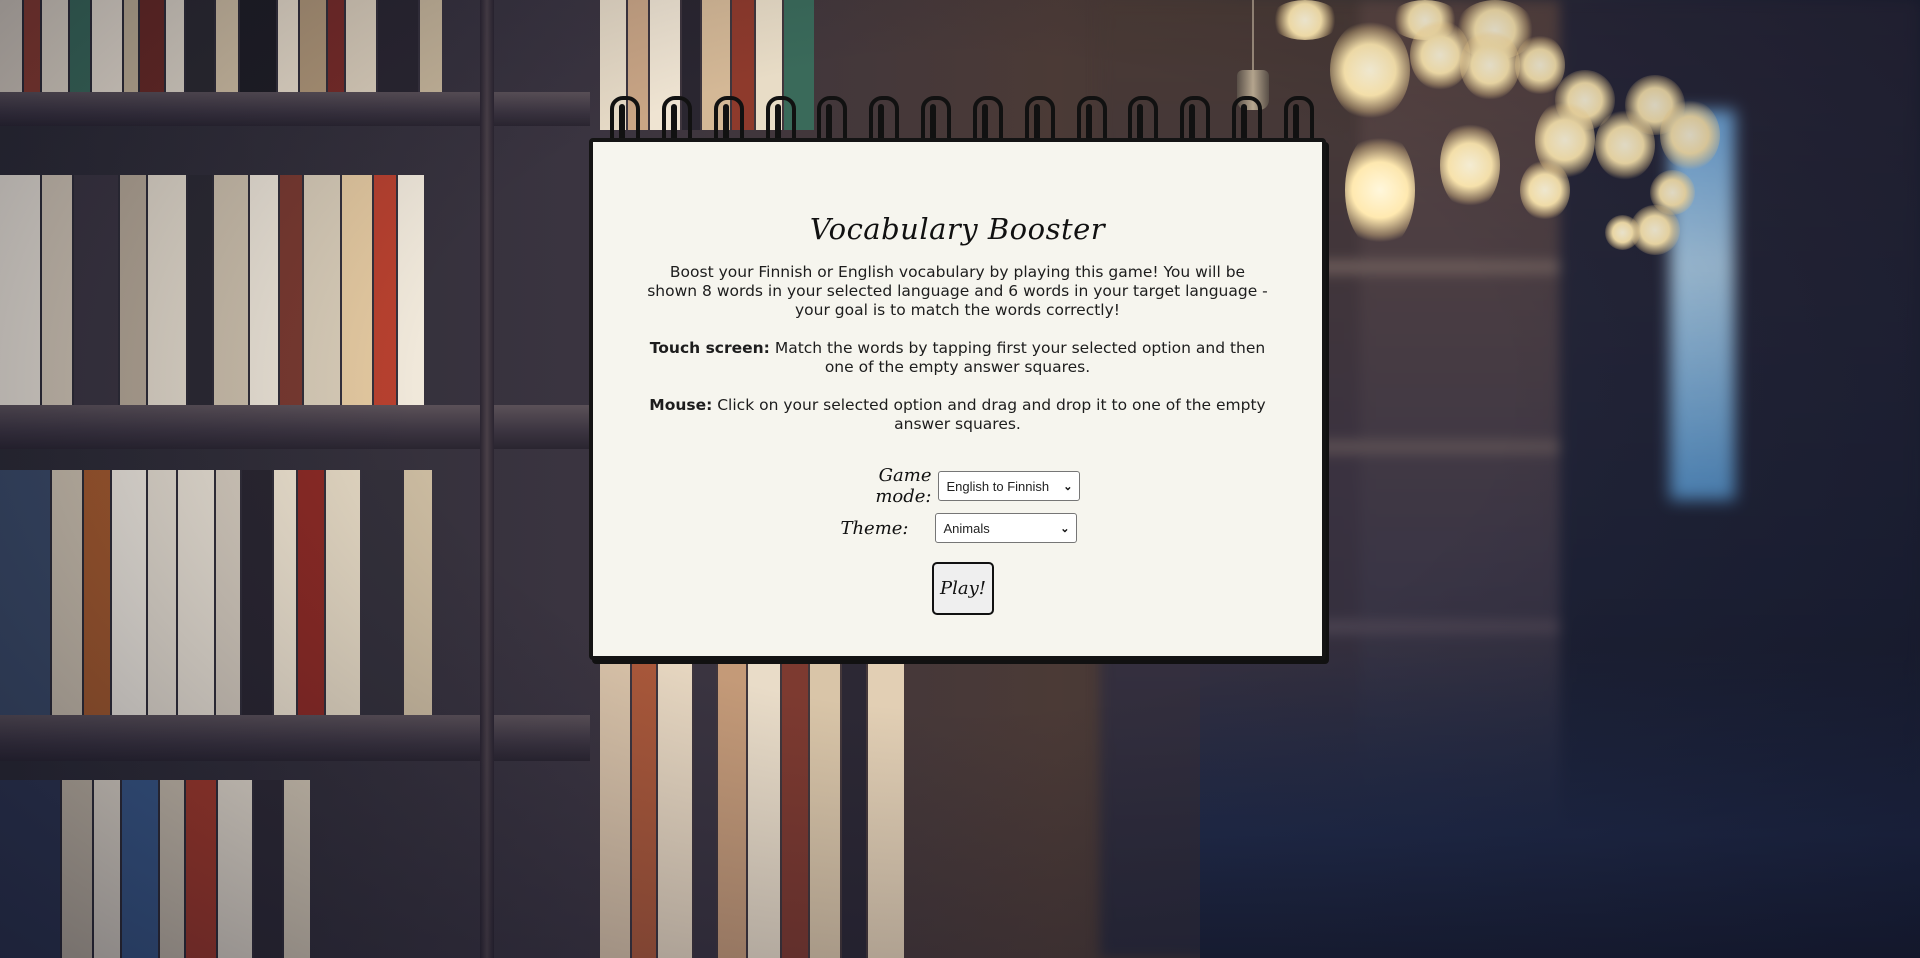 The width and height of the screenshot is (1920, 958). I want to click on theme-row: Theme: Animals ⌄, so click(957, 528).